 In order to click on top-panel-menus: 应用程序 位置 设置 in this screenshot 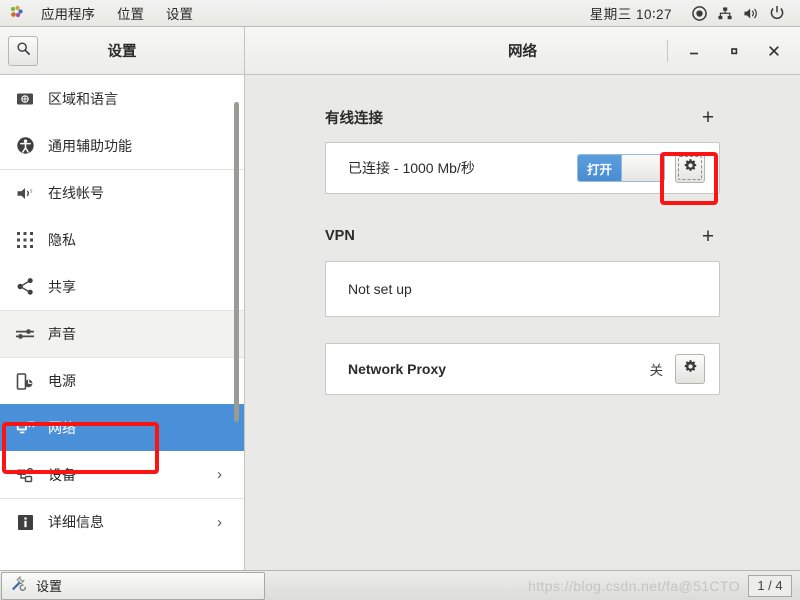, I will do `click(102, 13)`.